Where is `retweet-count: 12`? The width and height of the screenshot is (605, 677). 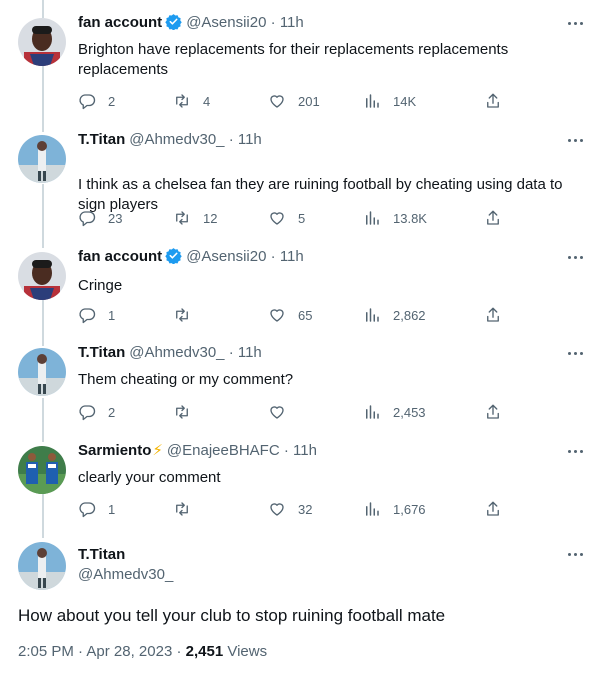
retweet-count: 12 is located at coordinates (210, 218).